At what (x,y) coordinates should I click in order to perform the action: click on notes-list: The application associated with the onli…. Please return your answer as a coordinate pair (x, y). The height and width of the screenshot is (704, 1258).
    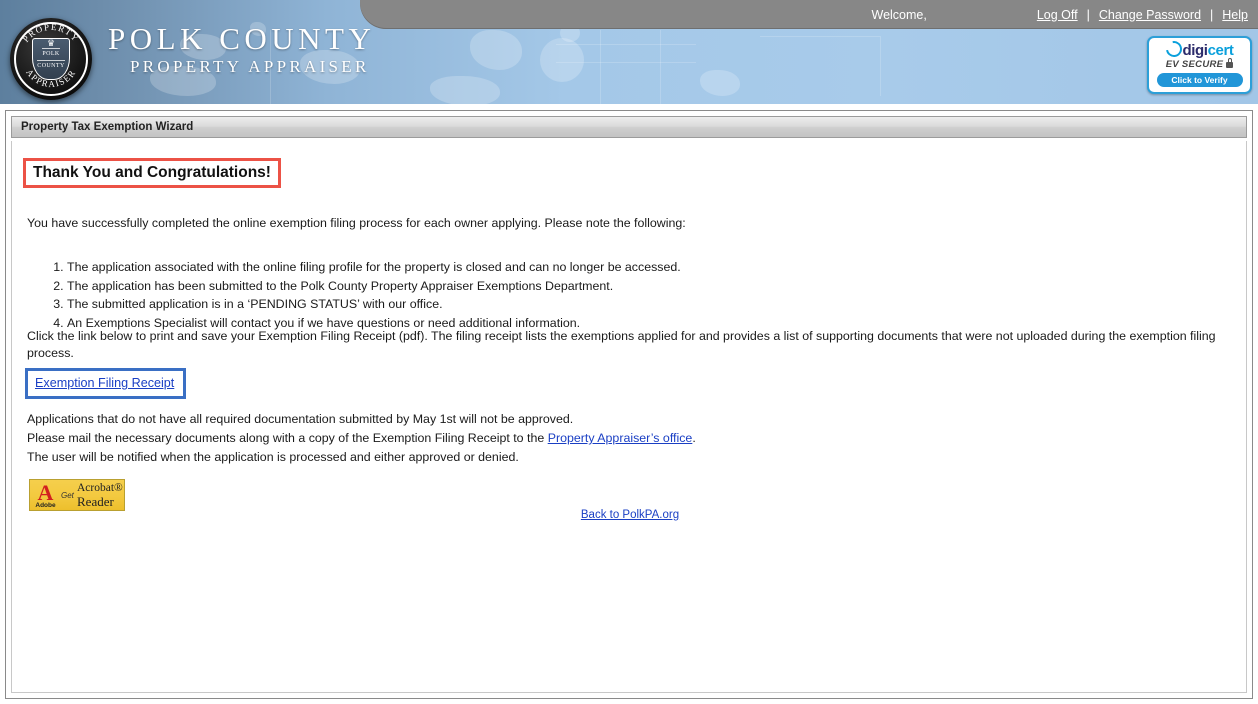
    Looking at the image, I should click on (354, 295).